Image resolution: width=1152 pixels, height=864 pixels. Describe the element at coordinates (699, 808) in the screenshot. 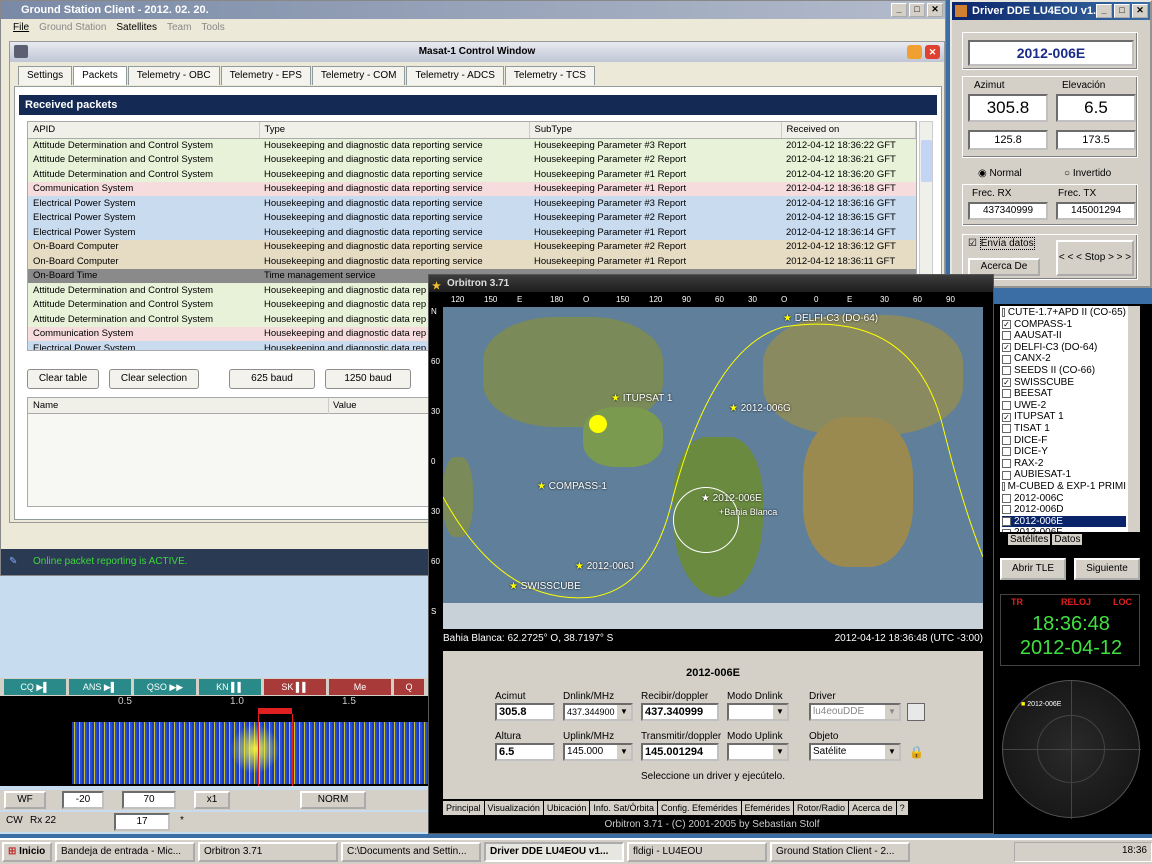

I see `orbitron-tab: Config. Efemérides` at that location.